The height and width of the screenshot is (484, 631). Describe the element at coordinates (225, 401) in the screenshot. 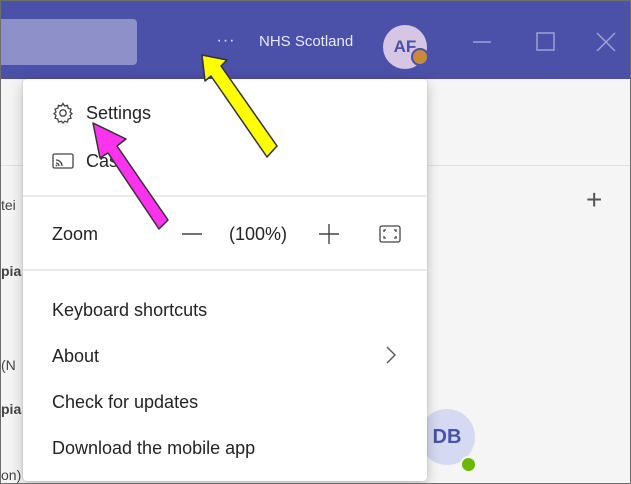

I see `menu-item-check-for-updates: Check for updates` at that location.